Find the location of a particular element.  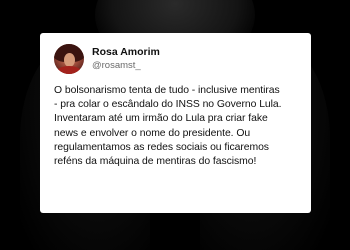

author-text: Rosa Amorim @rosamst_ is located at coordinates (126, 59).